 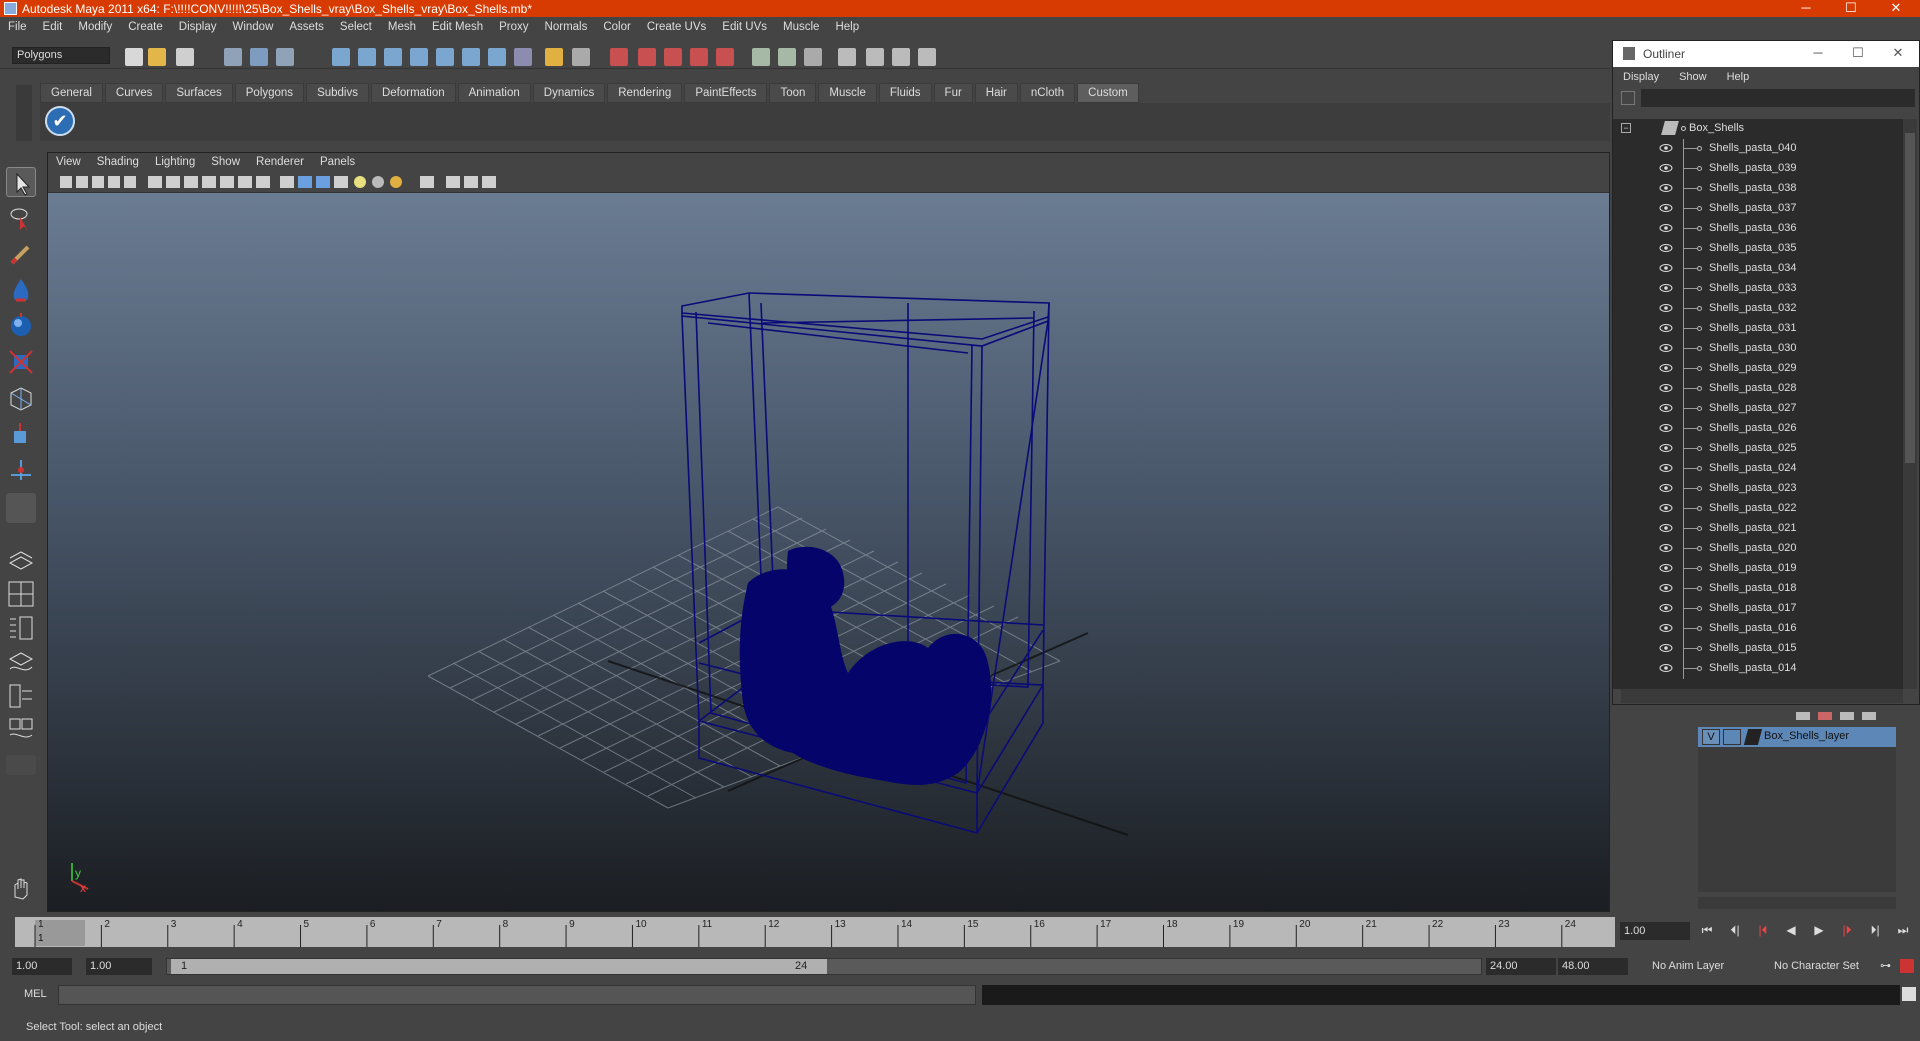 What do you see at coordinates (471, 182) in the screenshot?
I see `xray-joints-icon` at bounding box center [471, 182].